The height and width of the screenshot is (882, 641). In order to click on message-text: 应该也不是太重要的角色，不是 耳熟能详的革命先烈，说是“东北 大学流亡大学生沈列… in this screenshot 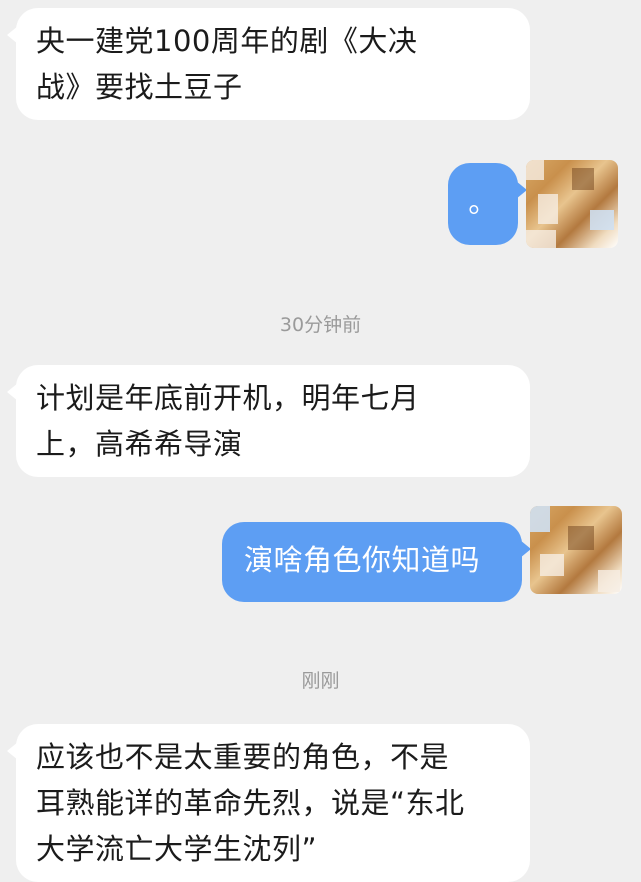, I will do `click(250, 803)`.